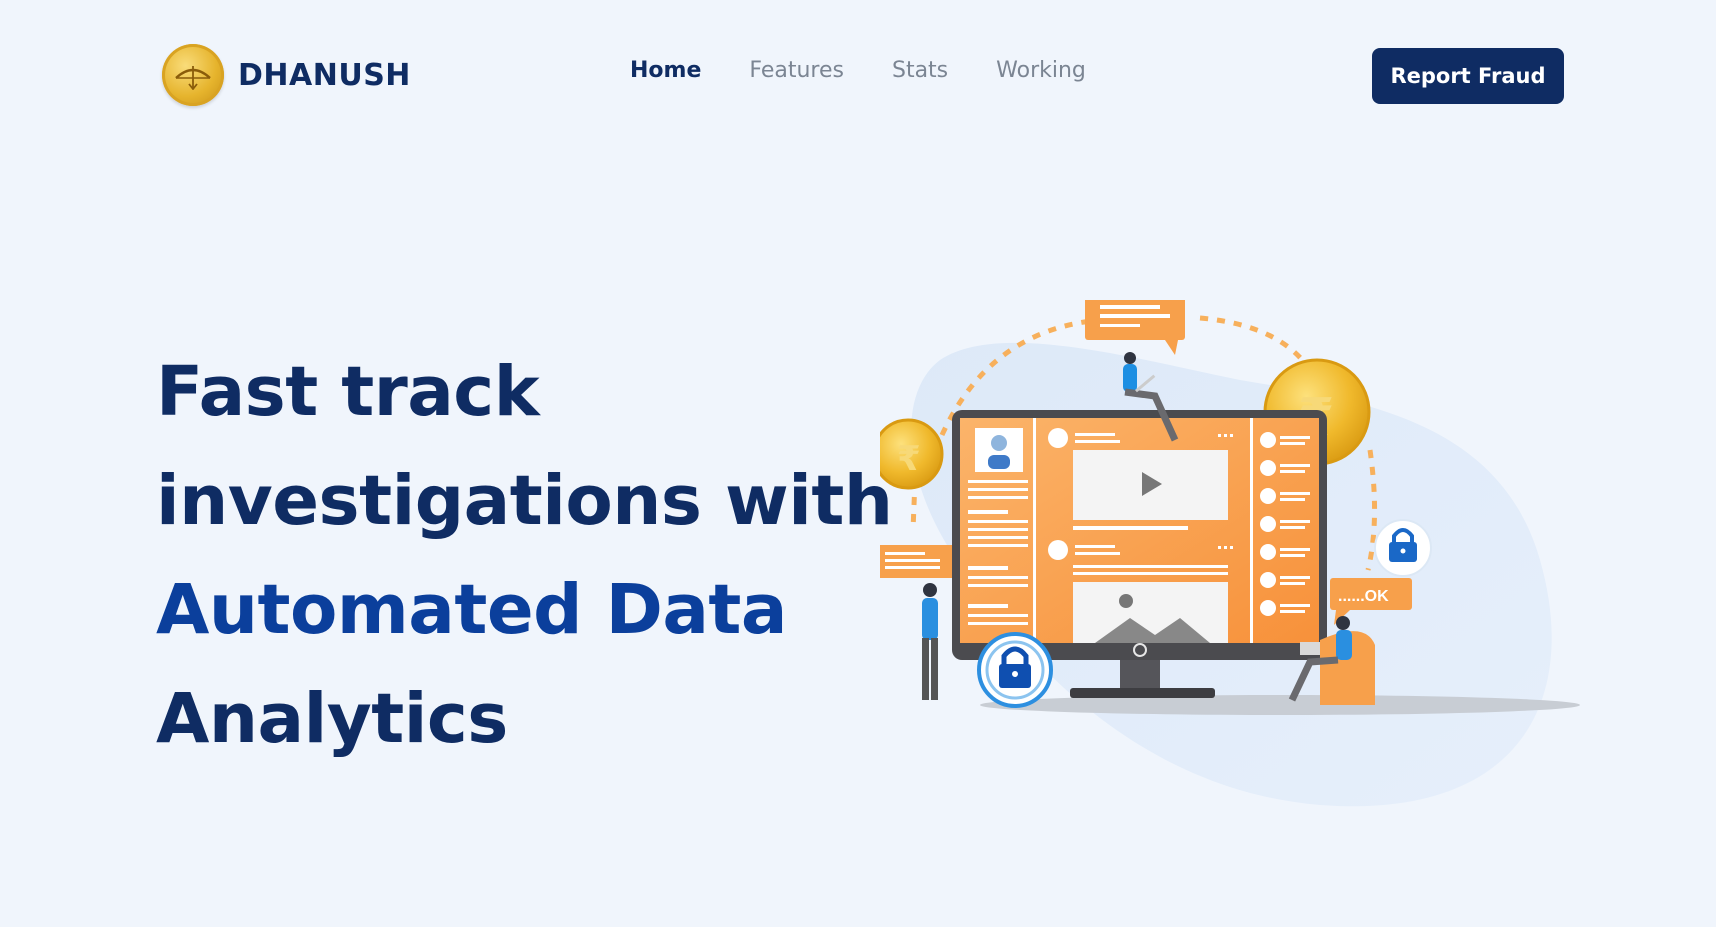 This screenshot has width=1716, height=927. I want to click on brand-logo: DHANUSH, so click(286, 75).